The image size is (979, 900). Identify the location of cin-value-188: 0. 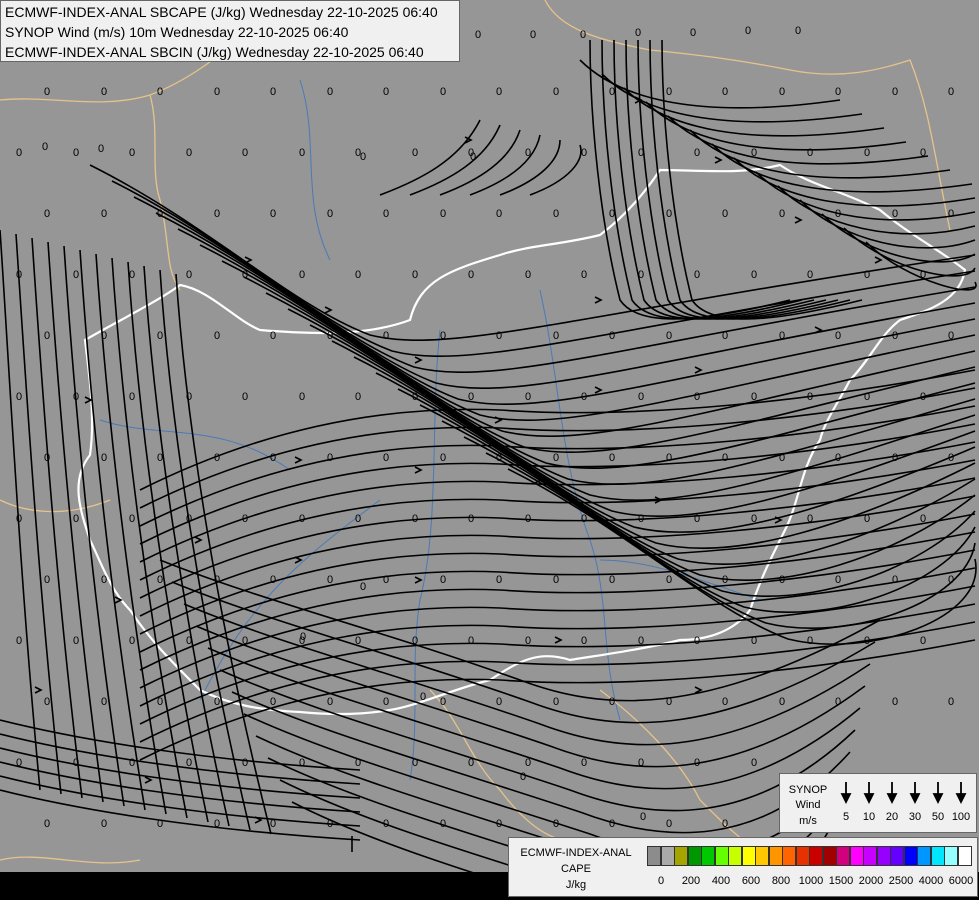
(76, 763).